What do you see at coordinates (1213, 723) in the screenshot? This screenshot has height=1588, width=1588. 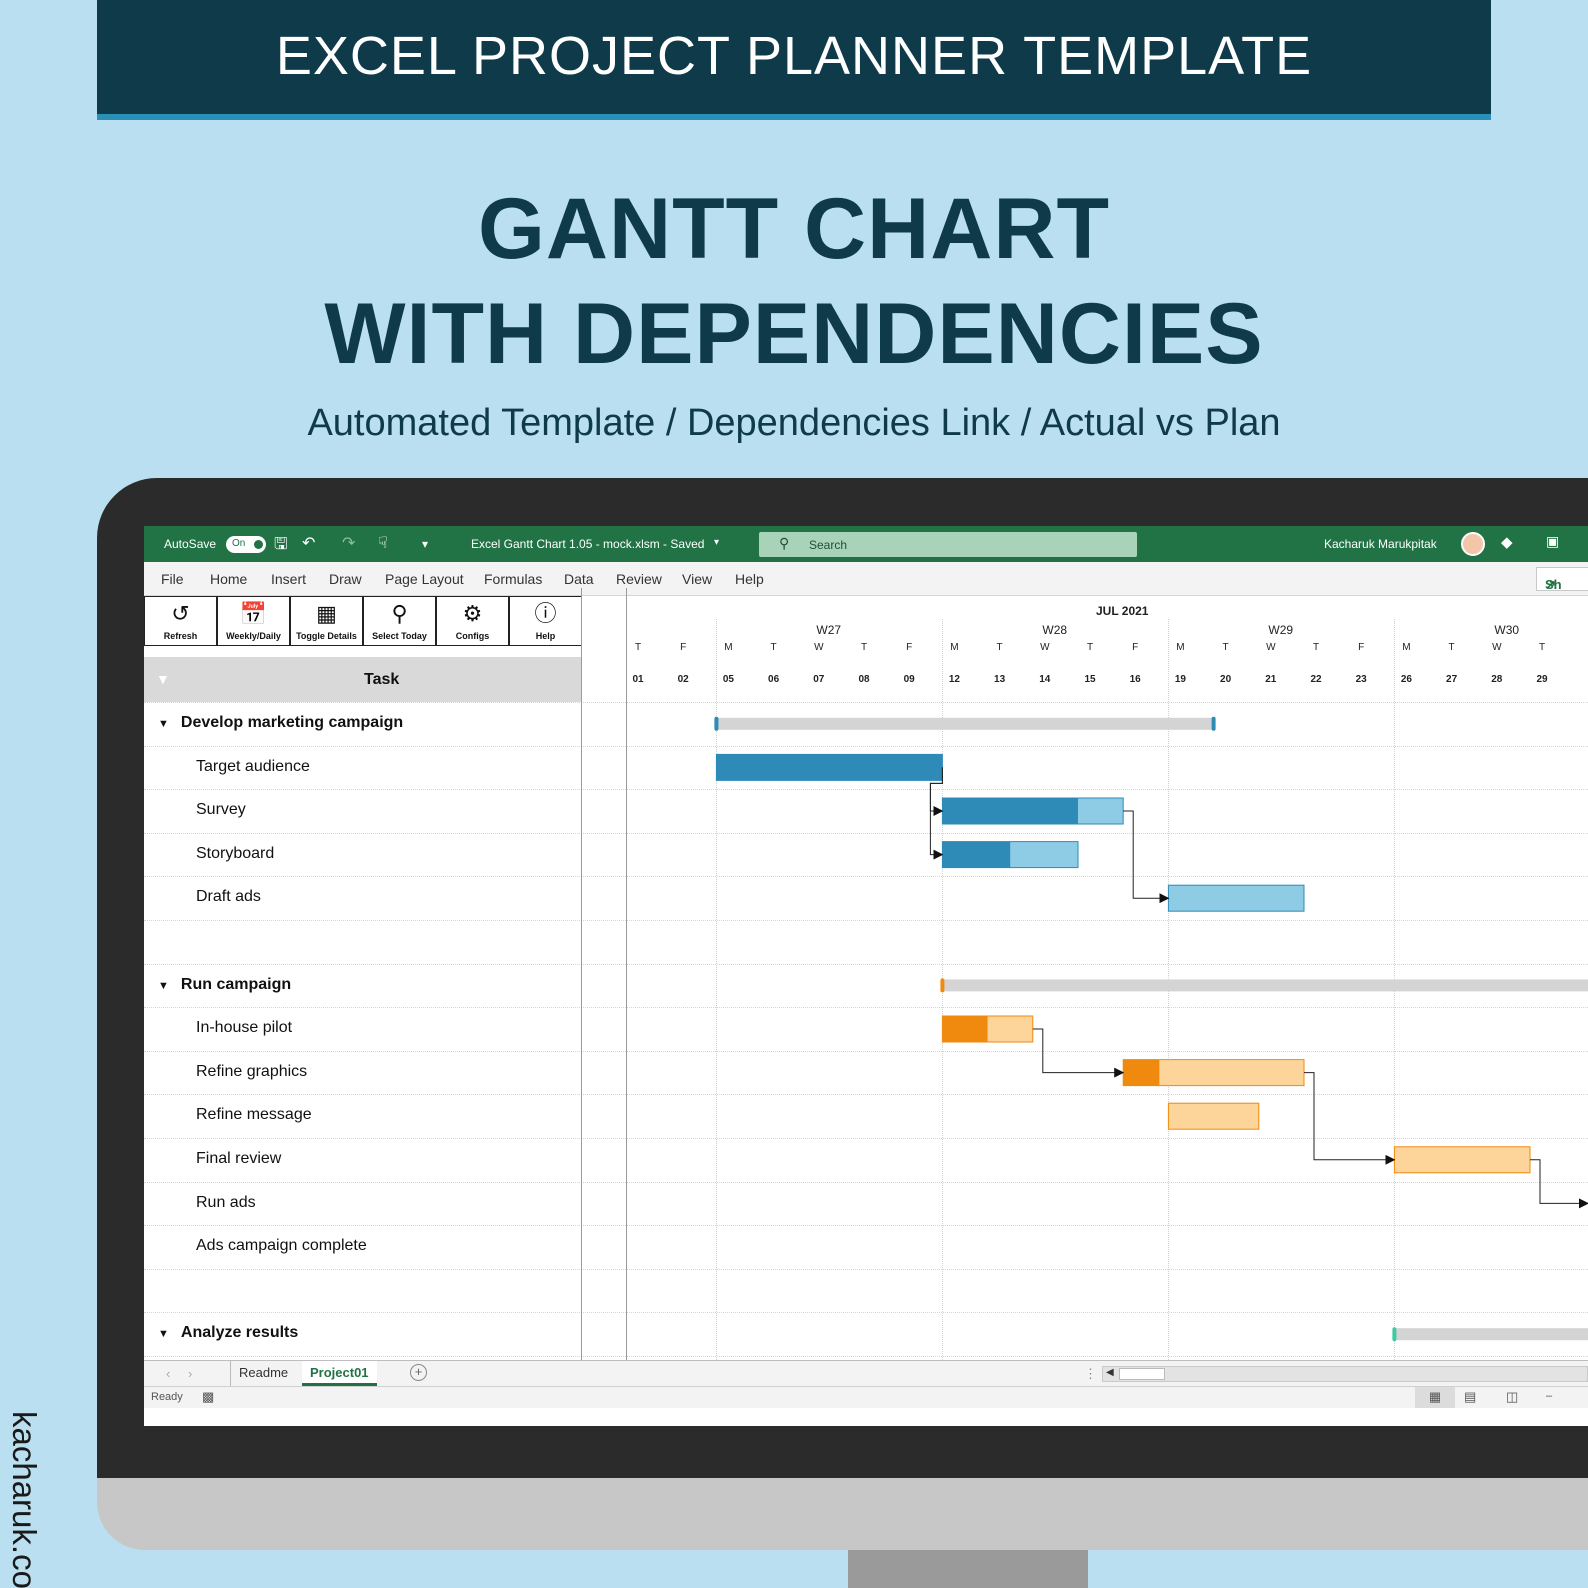 I see `summary-end-marker` at bounding box center [1213, 723].